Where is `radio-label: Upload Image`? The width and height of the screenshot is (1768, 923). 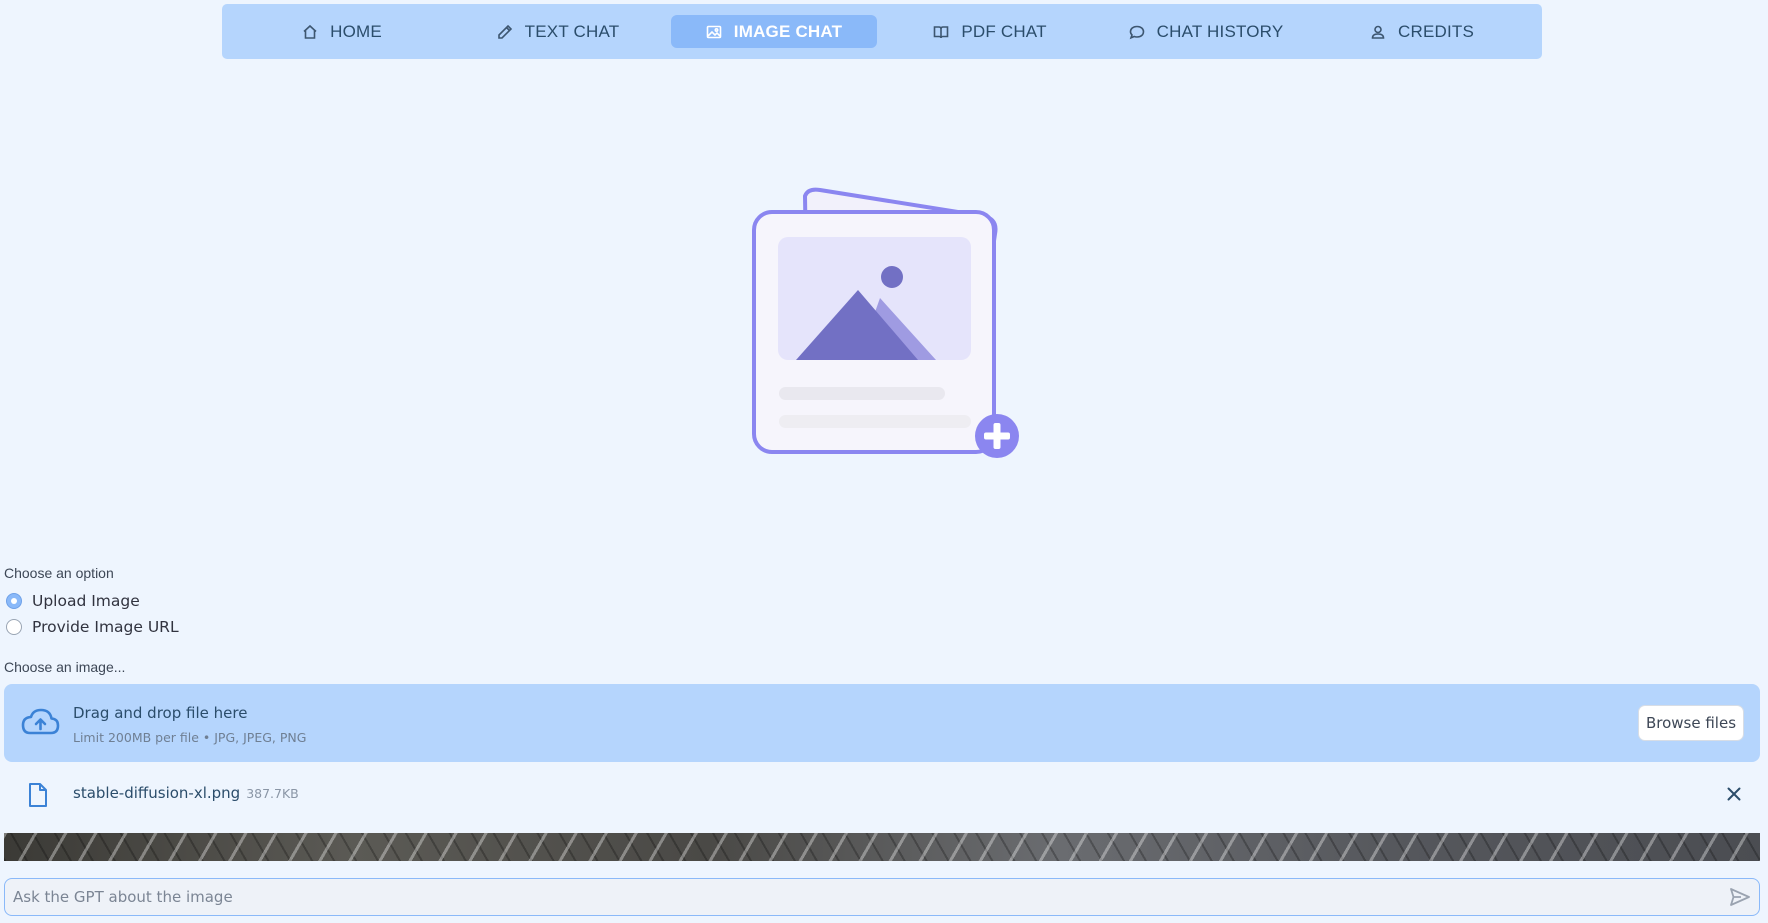 radio-label: Upload Image is located at coordinates (86, 601).